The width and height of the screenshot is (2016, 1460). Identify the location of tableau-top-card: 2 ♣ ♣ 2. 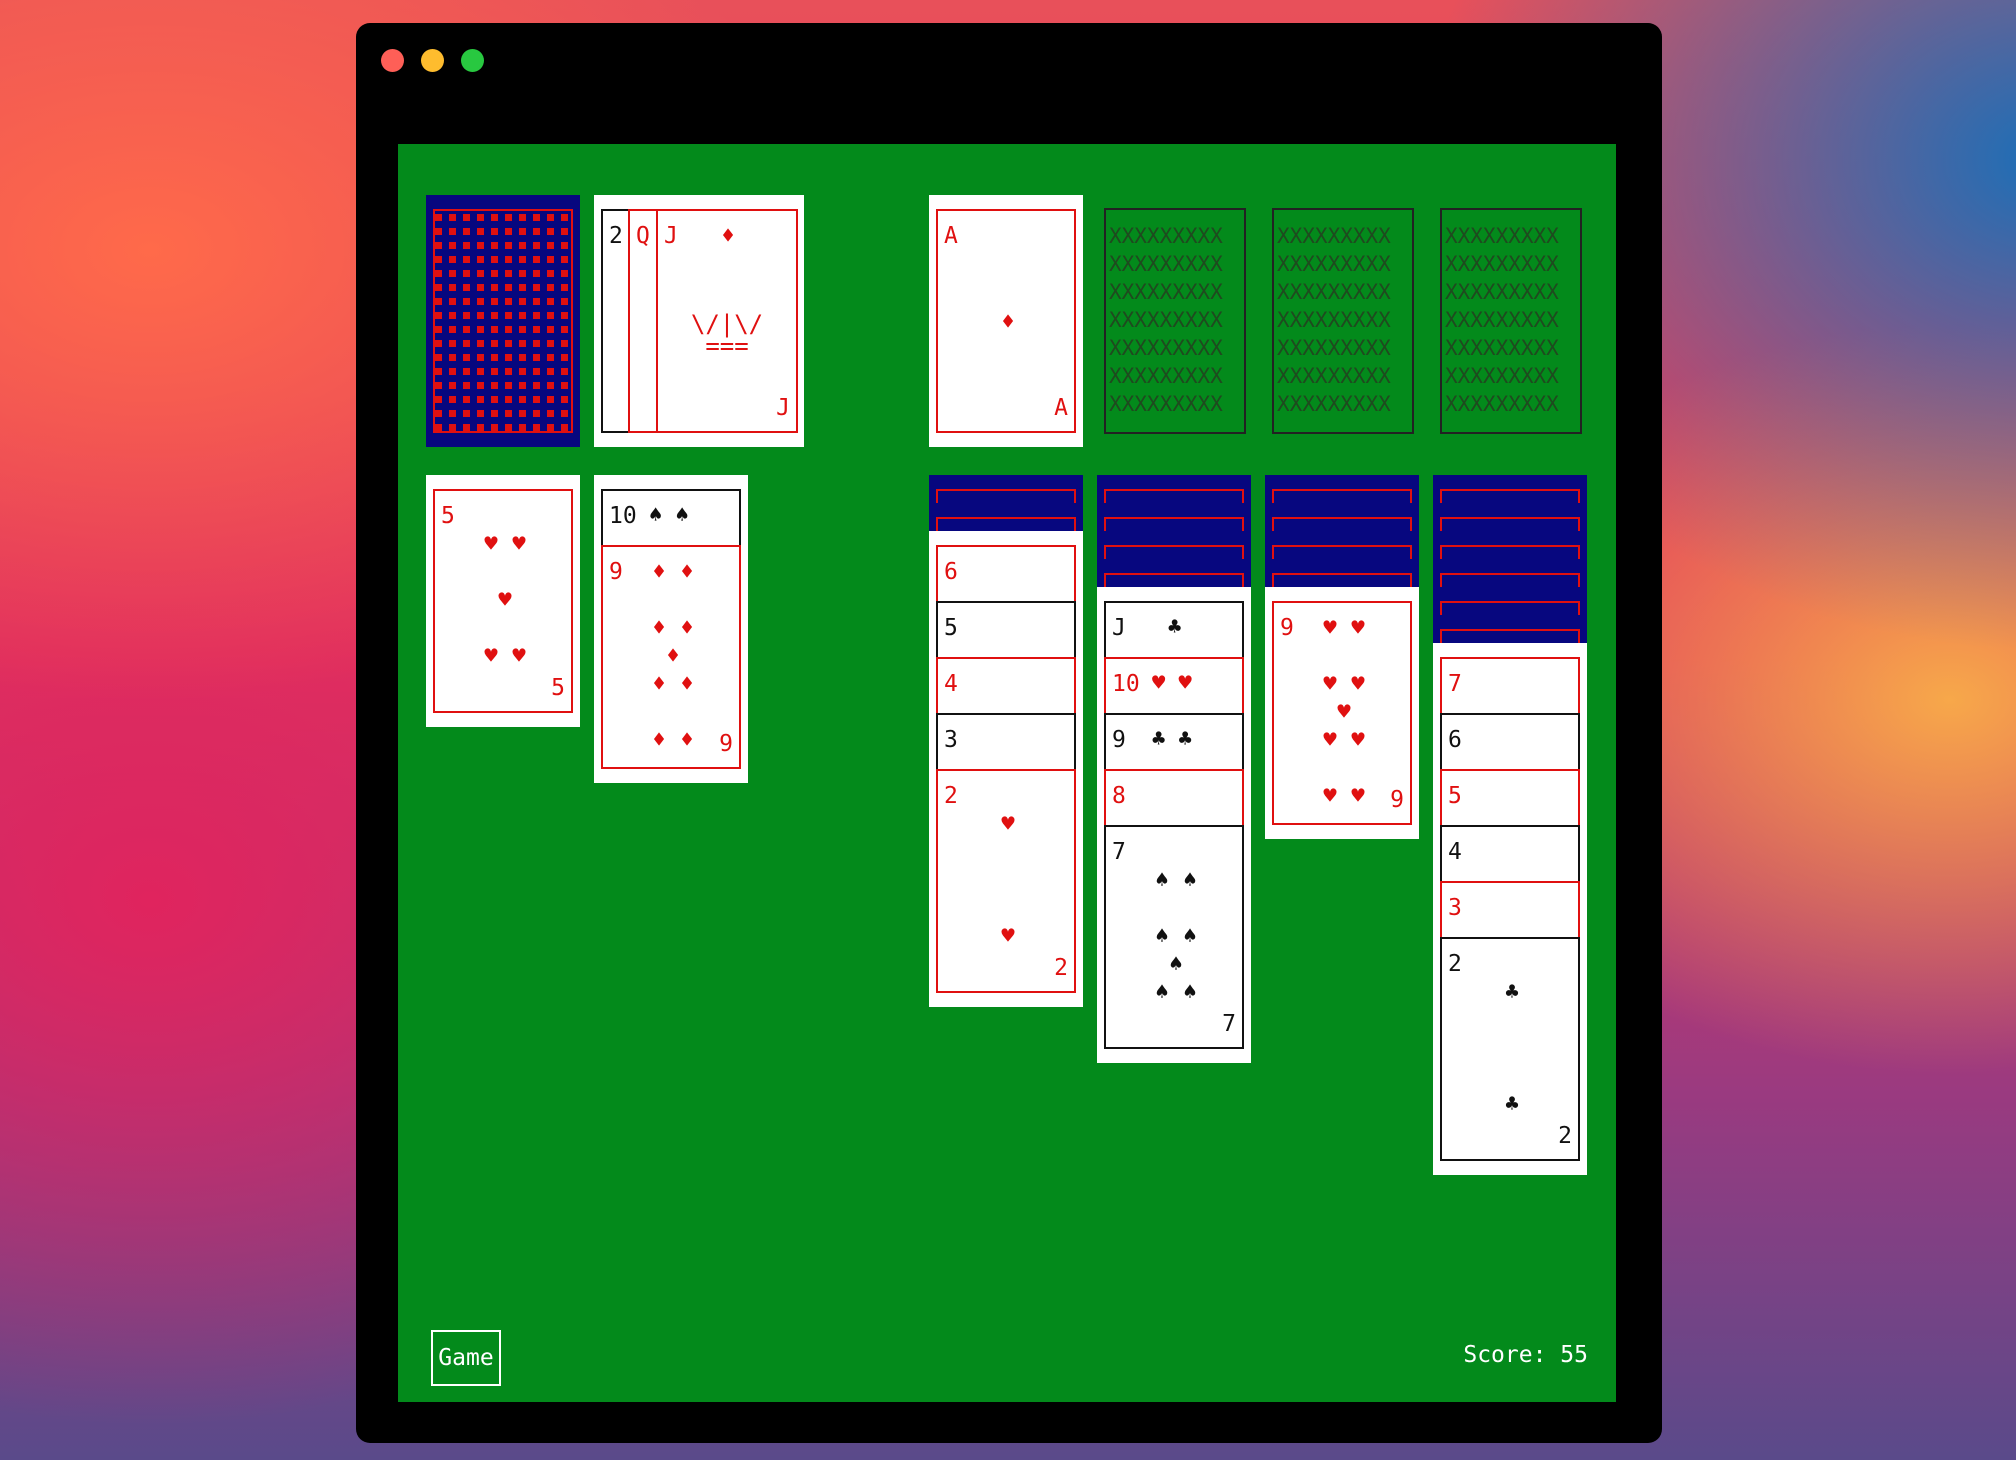
(1510, 1049).